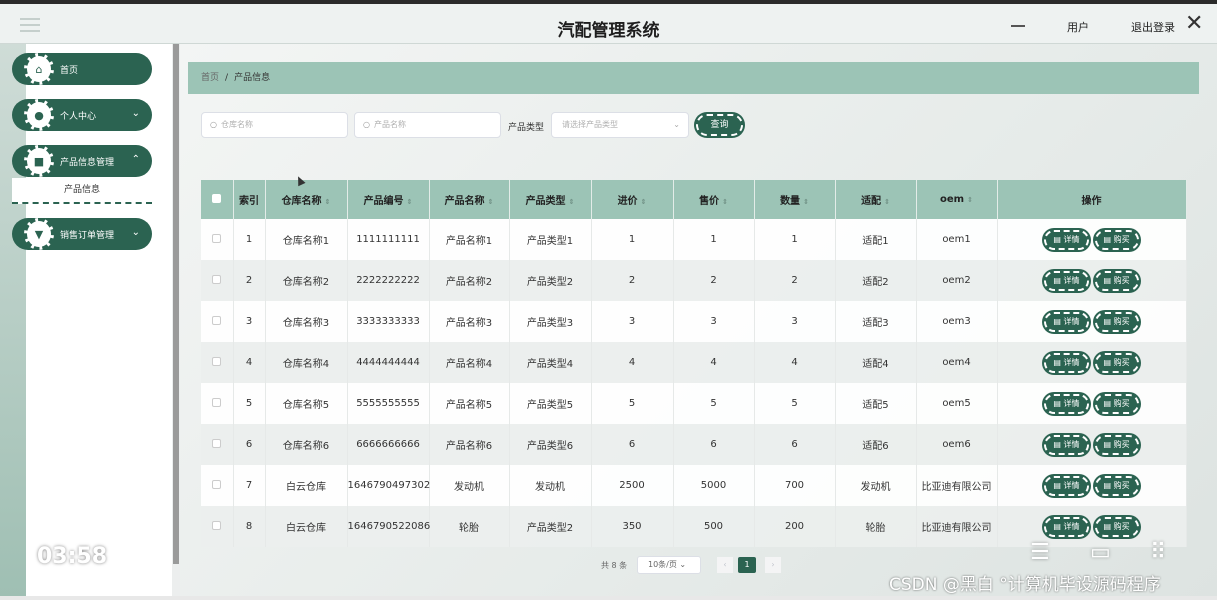 Image resolution: width=1217 pixels, height=600 pixels. I want to click on buy-label: 购买, so click(1121, 444).